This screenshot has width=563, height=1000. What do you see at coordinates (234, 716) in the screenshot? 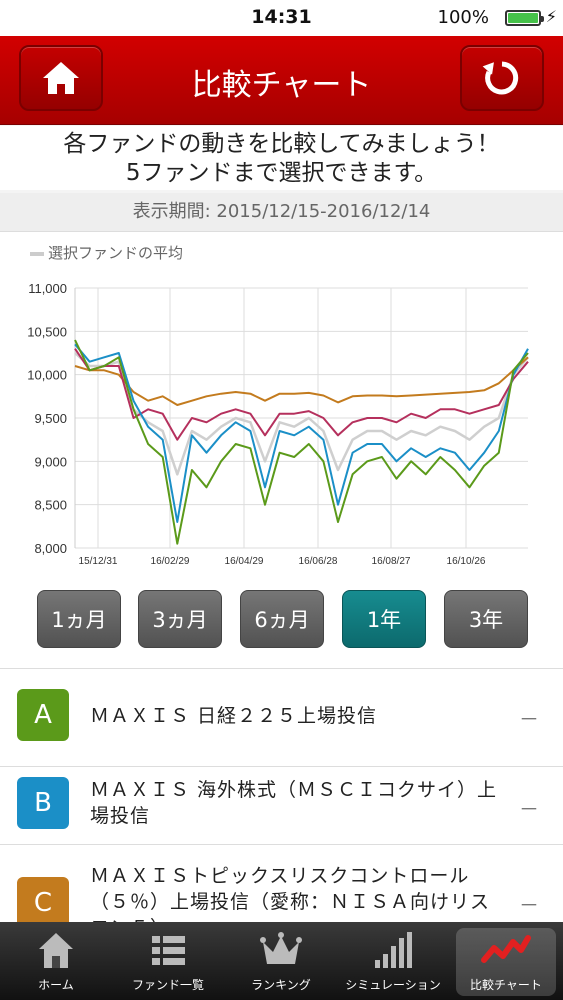
I see `fund-name: ＭＡＸＩＳ 日経２２５上場投信` at bounding box center [234, 716].